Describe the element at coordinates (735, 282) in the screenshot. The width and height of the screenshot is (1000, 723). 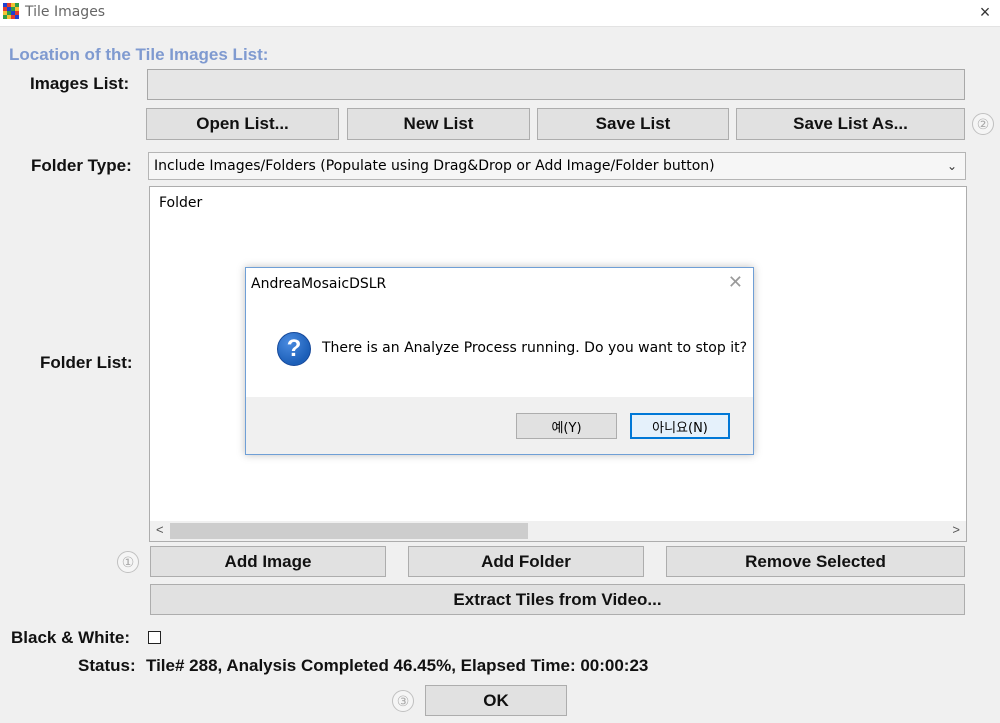
I see `dialog-close-icon: ✕` at that location.